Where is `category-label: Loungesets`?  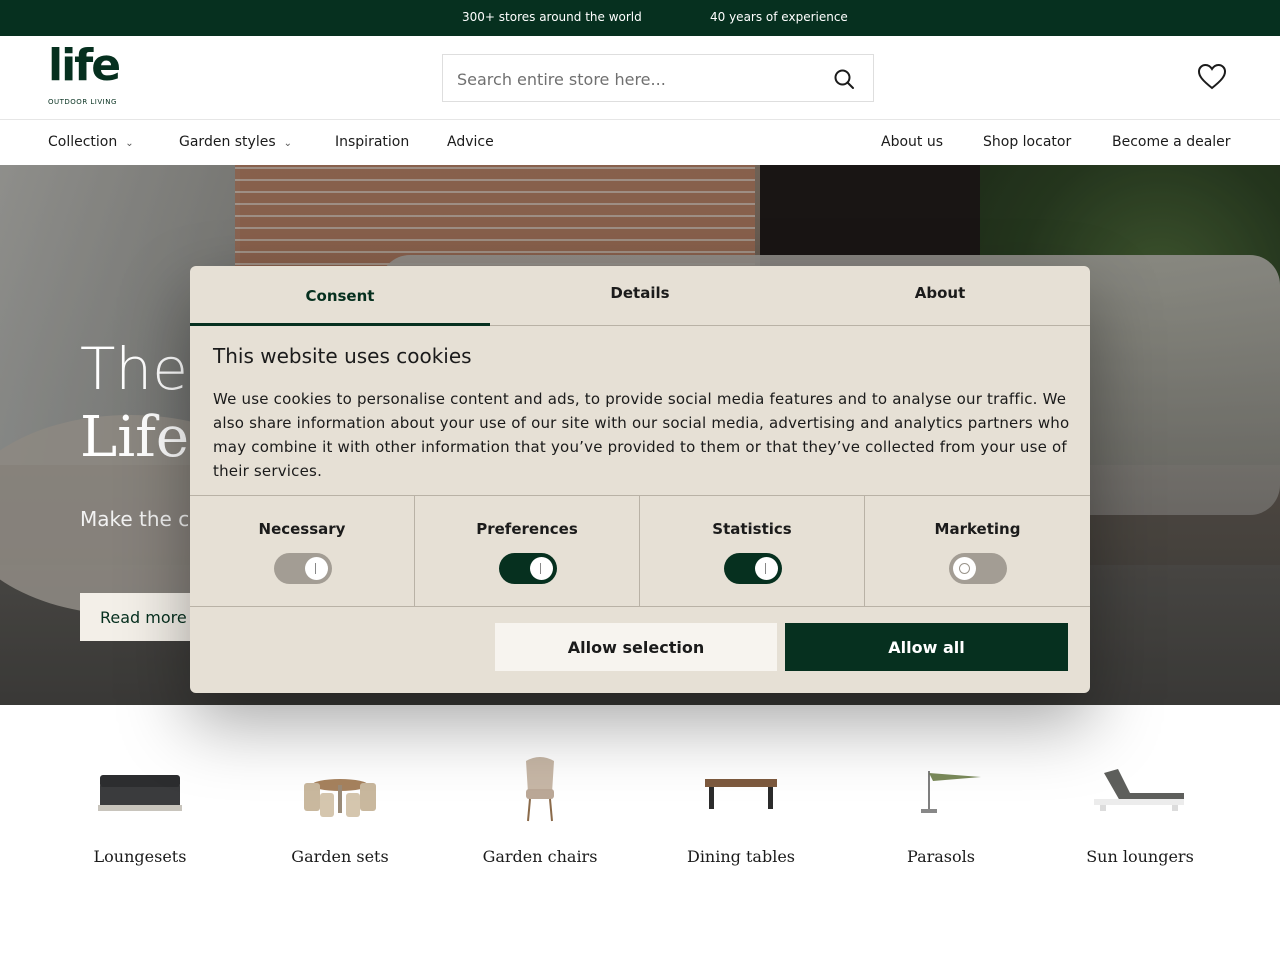 category-label: Loungesets is located at coordinates (140, 856).